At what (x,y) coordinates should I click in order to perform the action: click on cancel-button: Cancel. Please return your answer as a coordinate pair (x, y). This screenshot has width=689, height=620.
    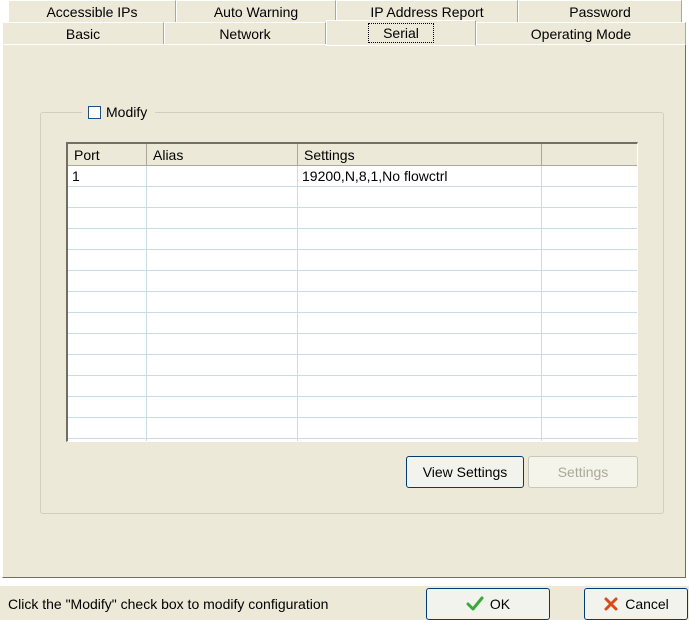
    Looking at the image, I should click on (636, 604).